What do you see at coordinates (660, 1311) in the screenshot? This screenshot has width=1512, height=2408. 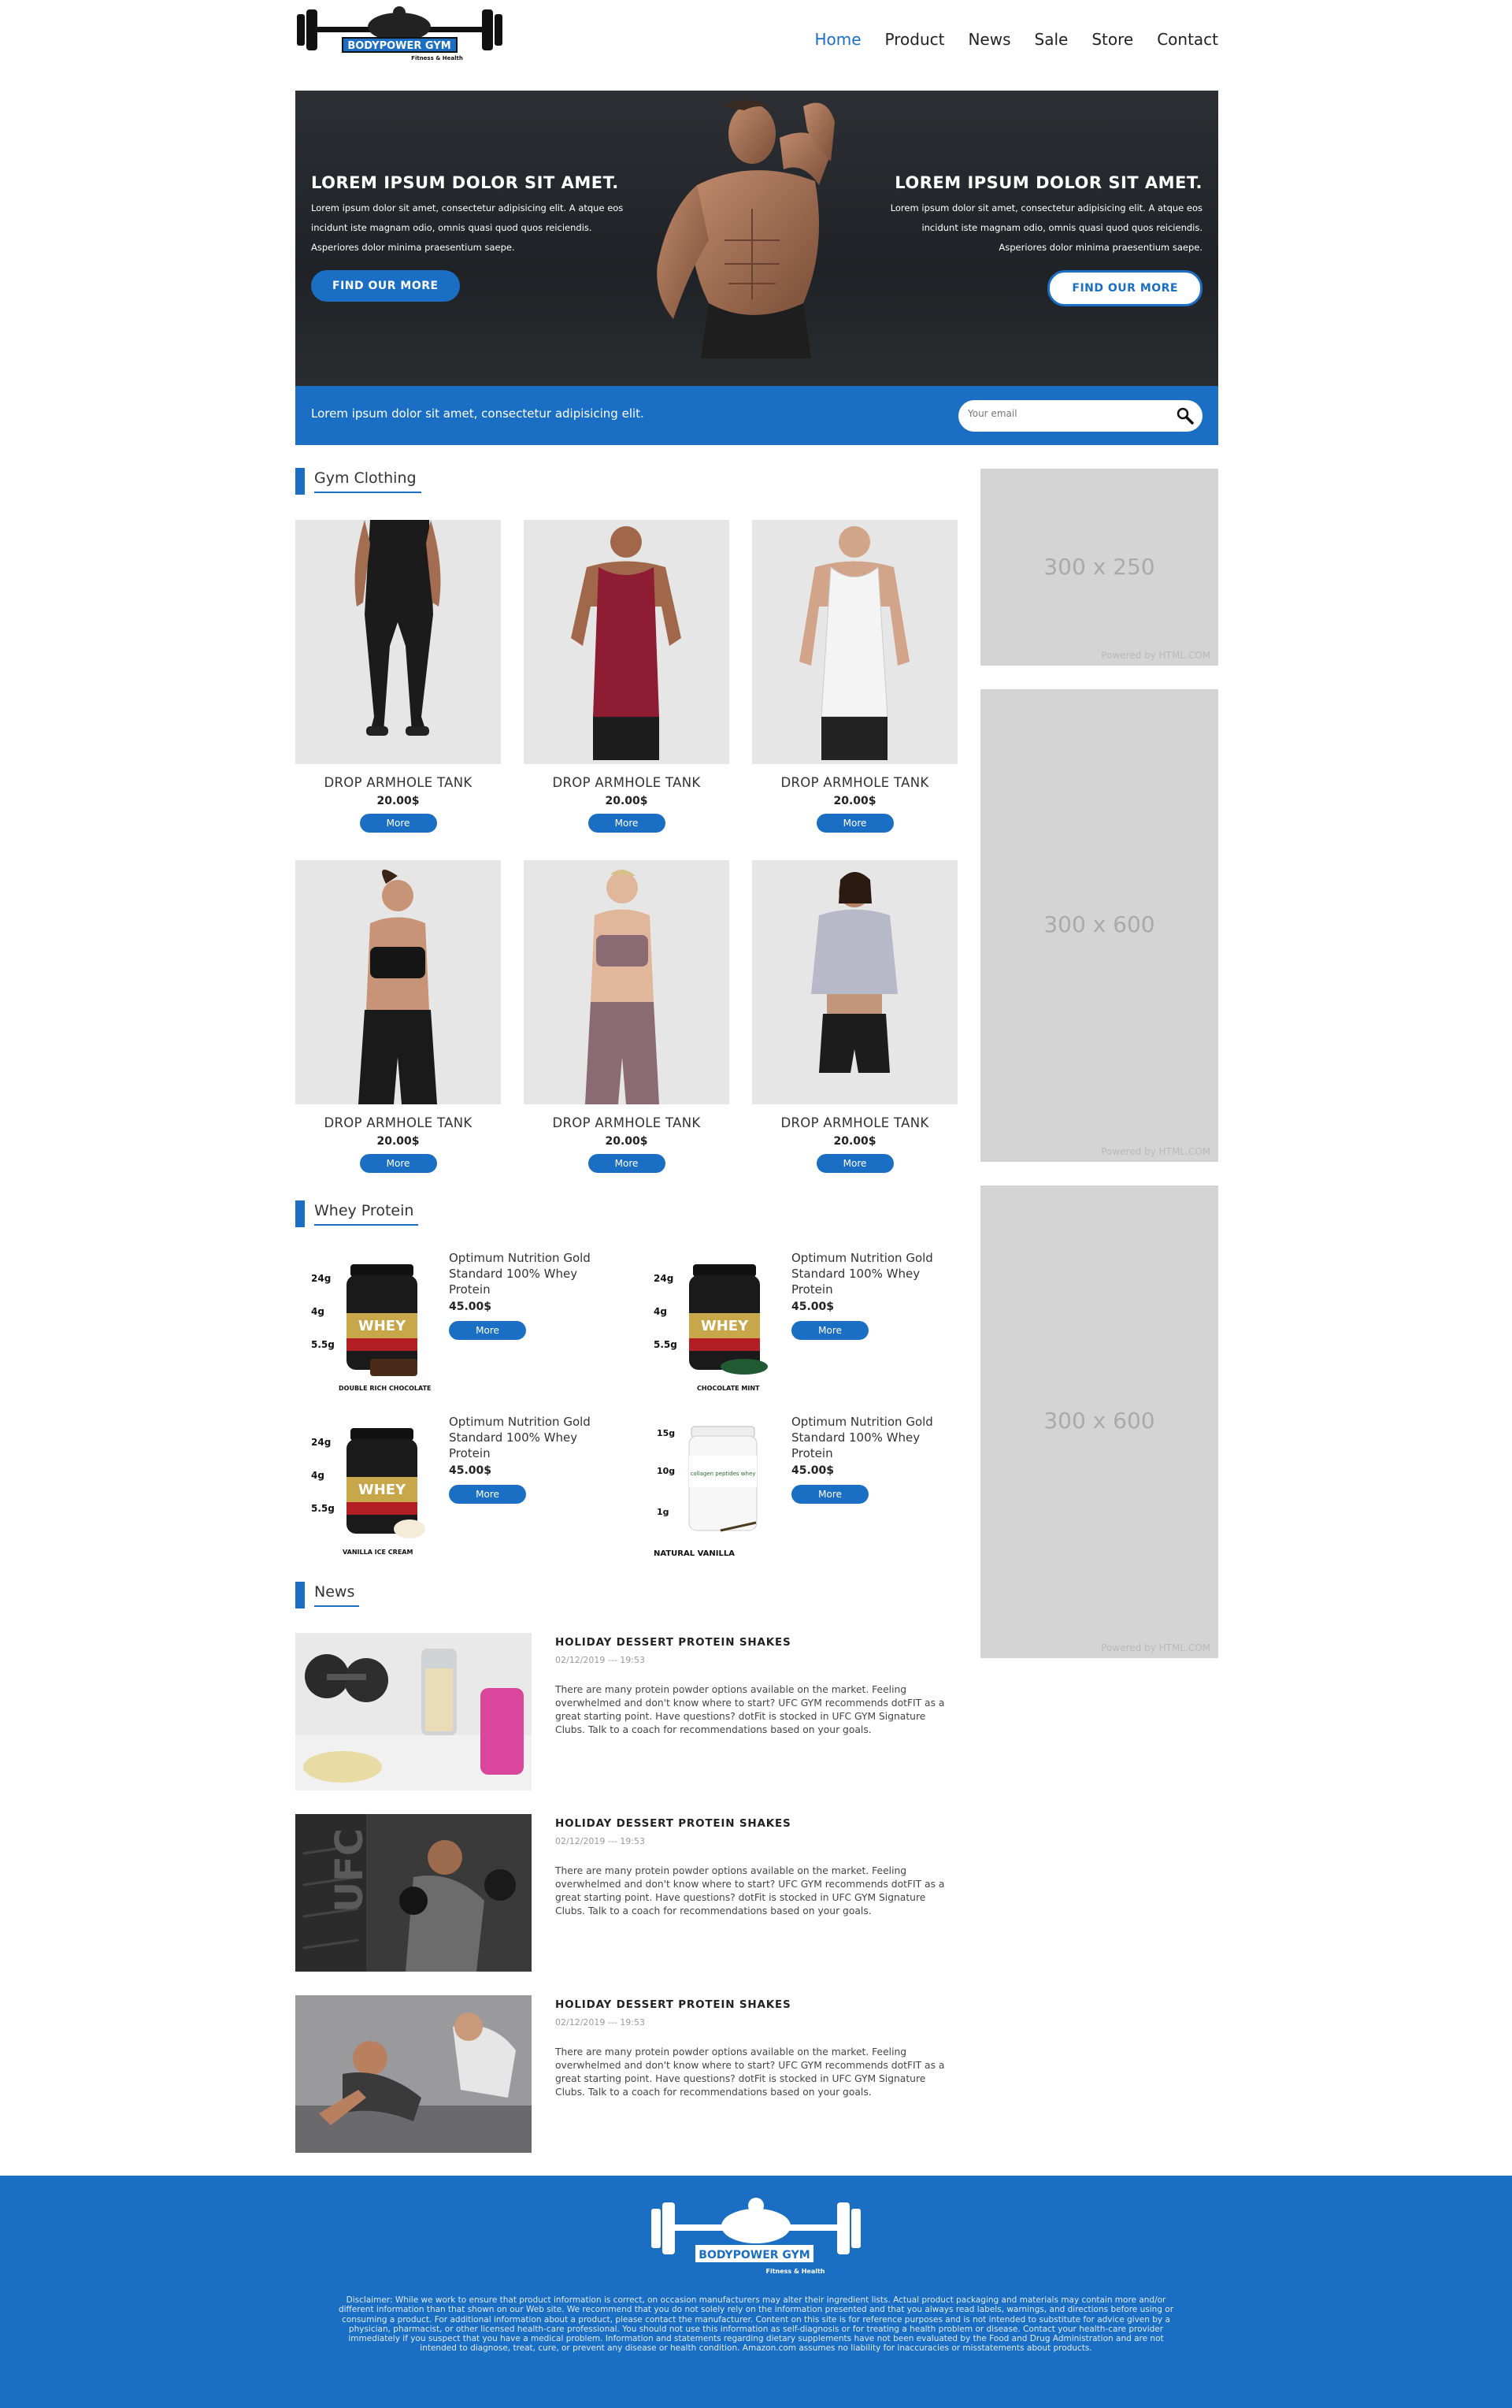 I see `svg-text: 4g` at bounding box center [660, 1311].